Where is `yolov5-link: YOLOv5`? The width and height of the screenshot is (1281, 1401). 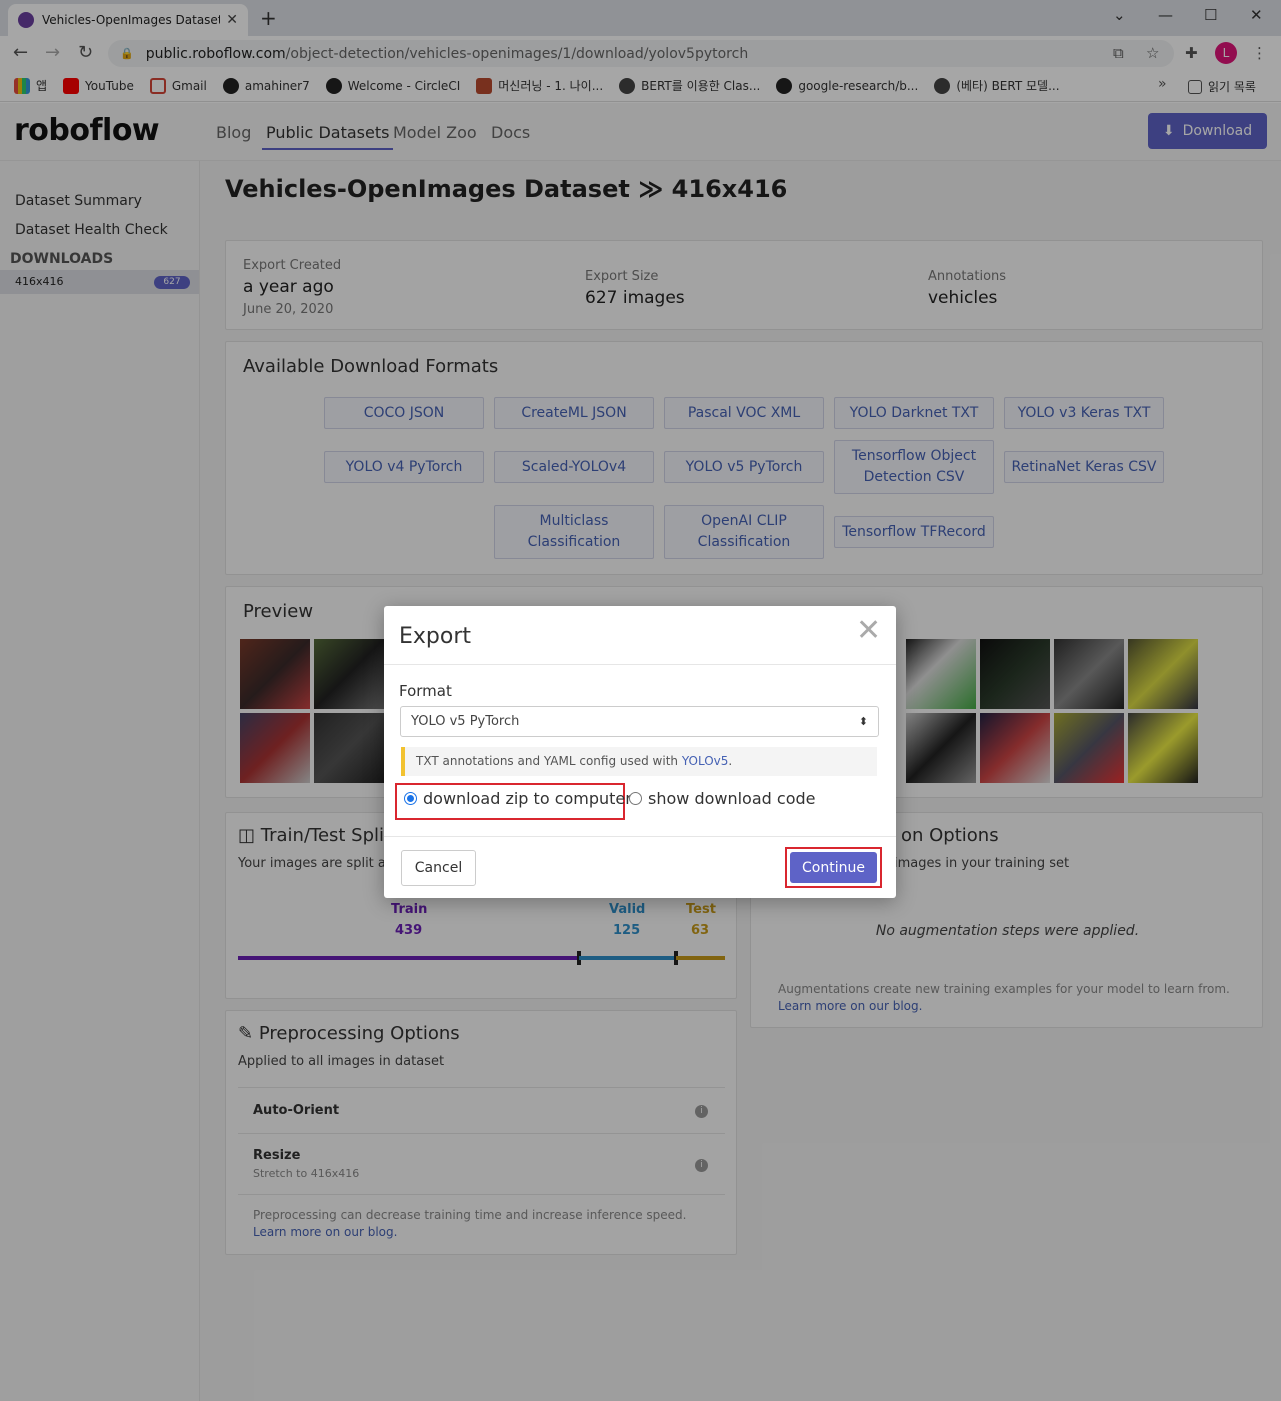 yolov5-link: YOLOv5 is located at coordinates (705, 761).